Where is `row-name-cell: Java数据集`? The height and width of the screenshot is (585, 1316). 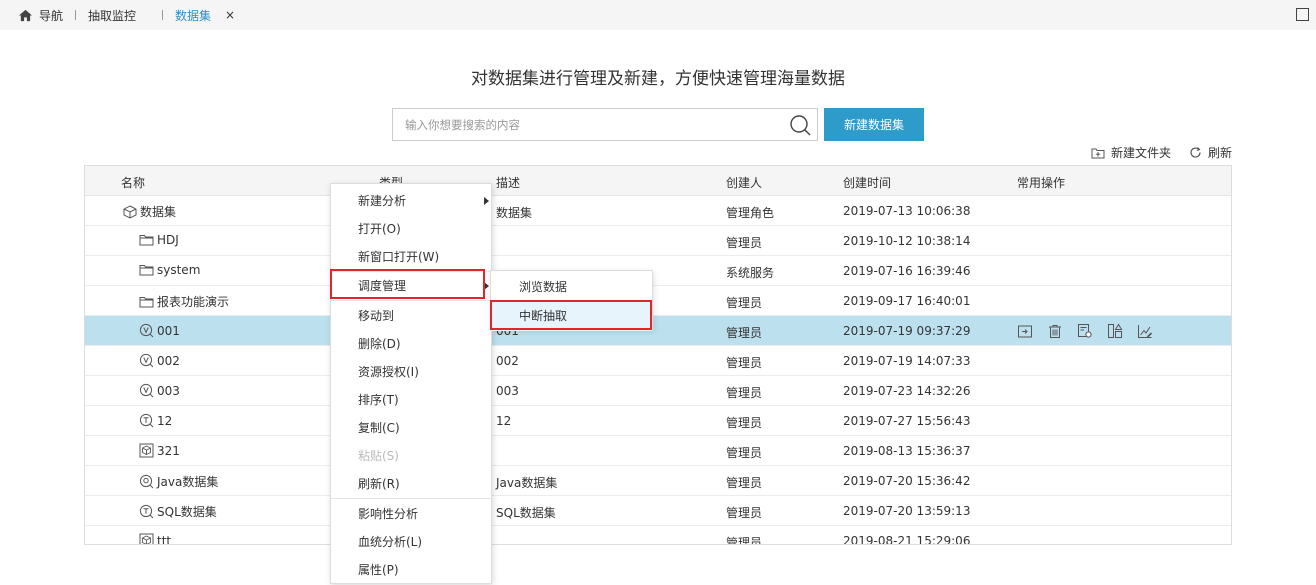 row-name-cell: Java数据集 is located at coordinates (178, 481).